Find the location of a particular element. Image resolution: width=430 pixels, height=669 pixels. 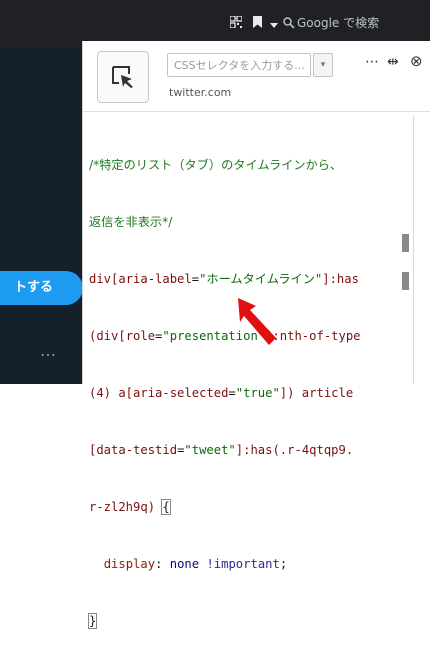

qr-code-icon is located at coordinates (236, 23).